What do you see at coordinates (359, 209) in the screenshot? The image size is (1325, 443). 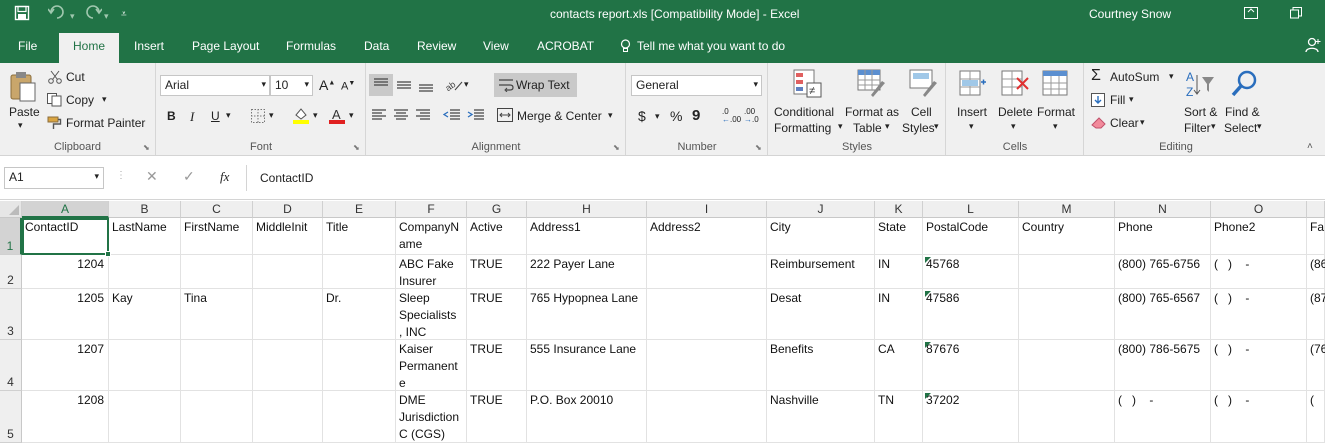 I see `column-header: E` at bounding box center [359, 209].